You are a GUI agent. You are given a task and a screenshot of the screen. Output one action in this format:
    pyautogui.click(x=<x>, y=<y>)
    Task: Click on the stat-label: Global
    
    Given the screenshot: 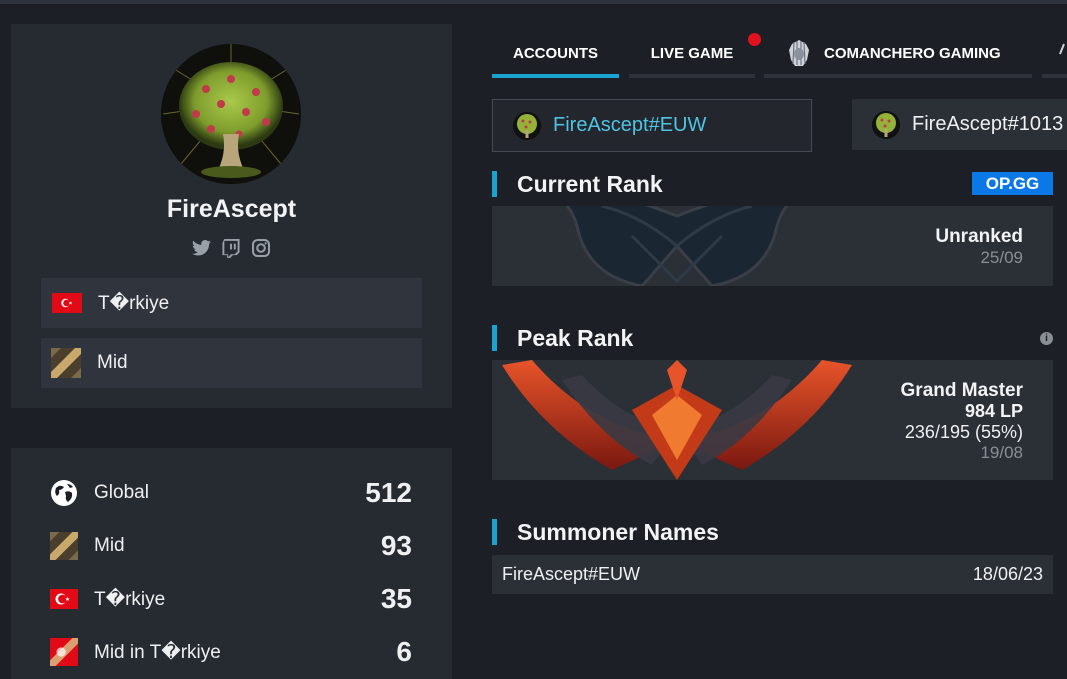 What is the action you would take?
    pyautogui.click(x=121, y=492)
    